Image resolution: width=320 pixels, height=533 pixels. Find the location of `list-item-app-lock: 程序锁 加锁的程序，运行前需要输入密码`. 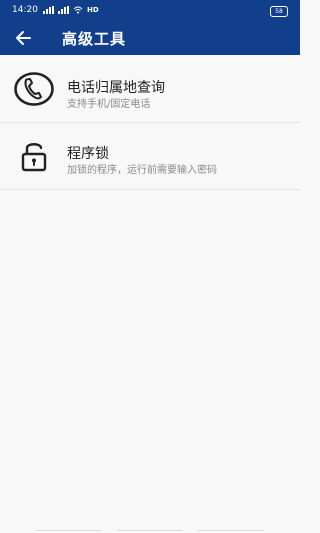

list-item-app-lock: 程序锁 加锁的程序，运行前需要输入密码 is located at coordinates (150, 156).